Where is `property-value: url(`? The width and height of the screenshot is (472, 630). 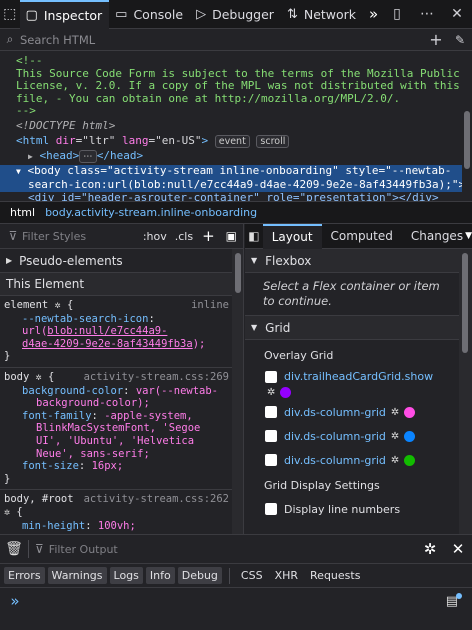 property-value: url( is located at coordinates (34, 331).